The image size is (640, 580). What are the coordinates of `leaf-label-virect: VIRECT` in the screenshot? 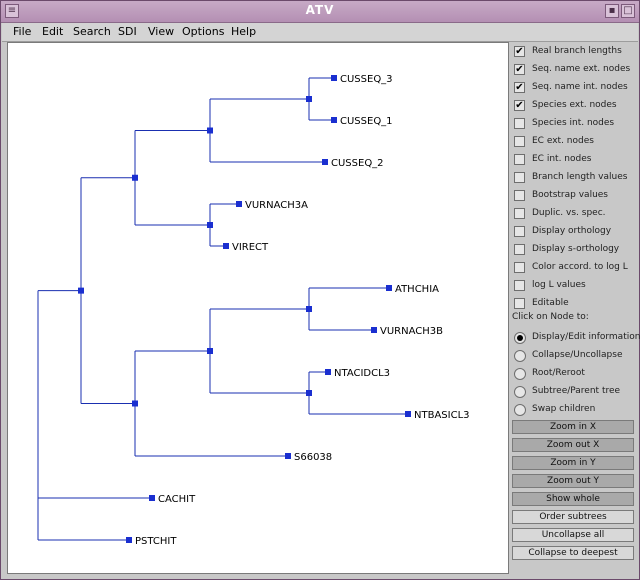 It's located at (250, 247).